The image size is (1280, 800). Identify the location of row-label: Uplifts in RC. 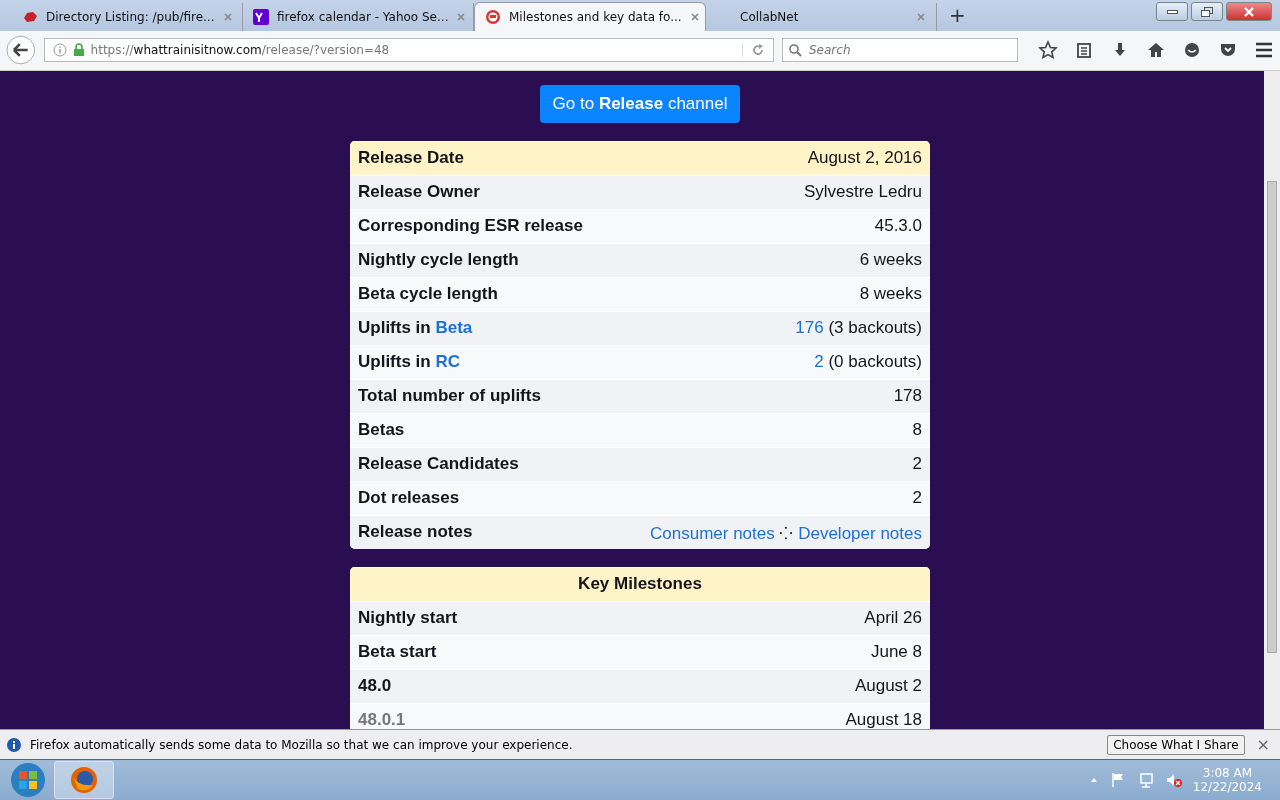
(409, 362).